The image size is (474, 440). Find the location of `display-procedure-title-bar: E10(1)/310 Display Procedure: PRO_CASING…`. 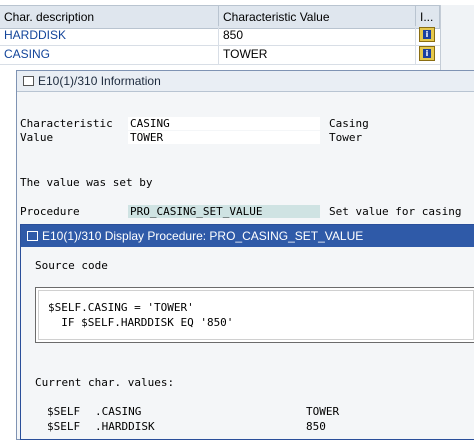

display-procedure-title-bar: E10(1)/310 Display Procedure: PRO_CASING… is located at coordinates (247, 236).